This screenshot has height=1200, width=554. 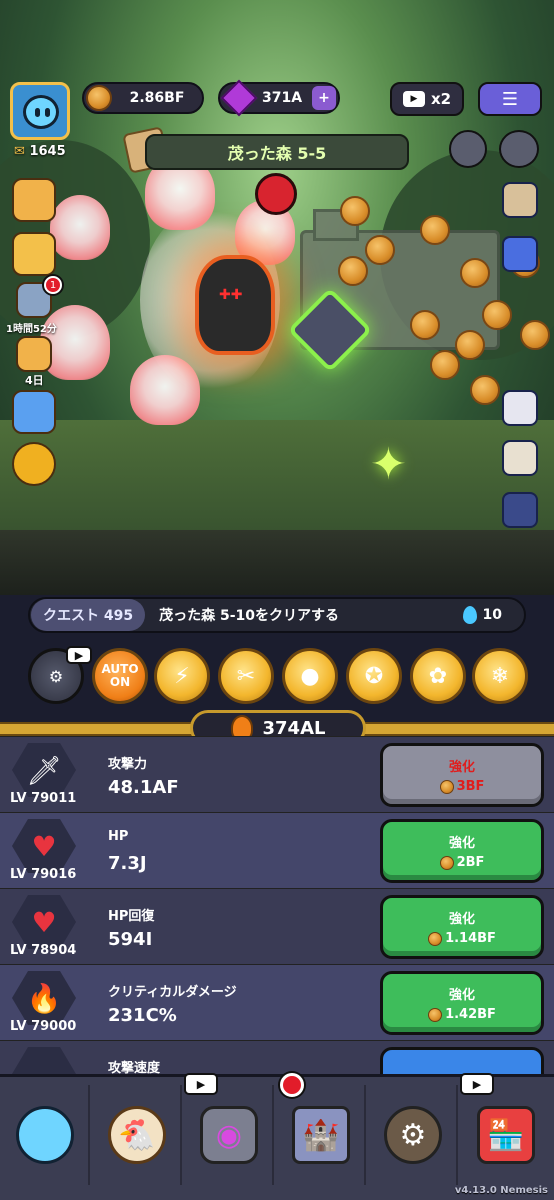 What do you see at coordinates (34, 200) in the screenshot?
I see `treasure-chest-icon` at bounding box center [34, 200].